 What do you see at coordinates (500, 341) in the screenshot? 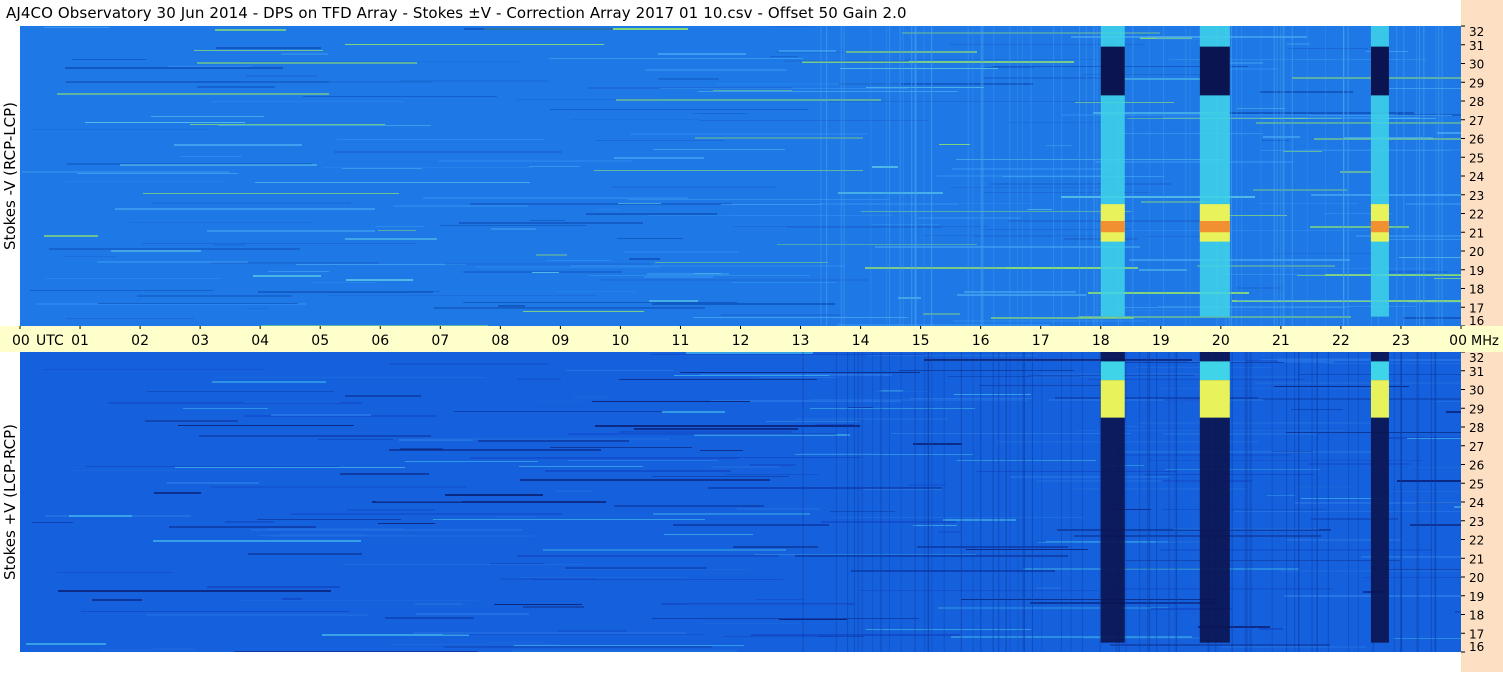
I see `time-tick-label: 08` at bounding box center [500, 341].